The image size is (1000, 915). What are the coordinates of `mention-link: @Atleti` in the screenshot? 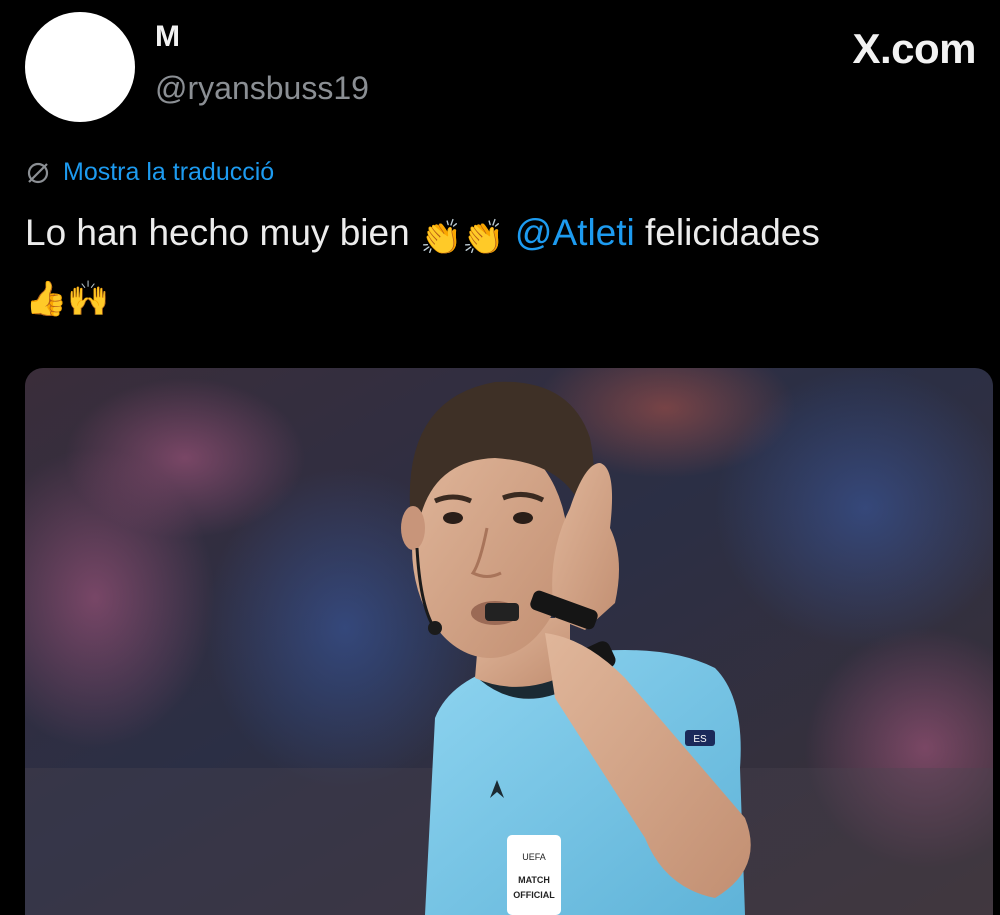 It's located at (575, 232).